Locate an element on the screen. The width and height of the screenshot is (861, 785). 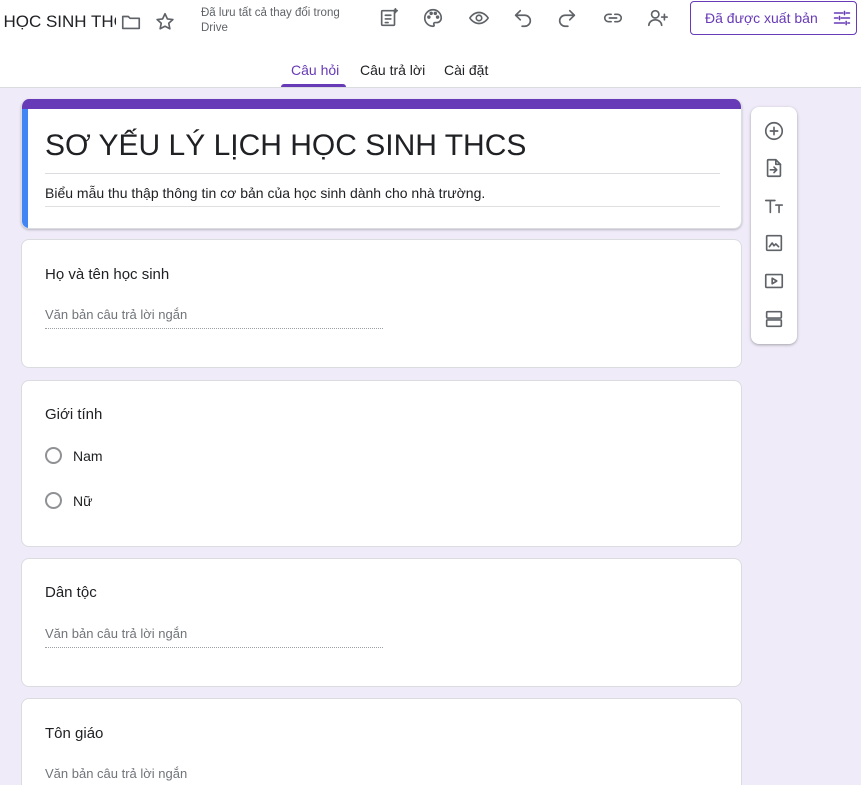
radio-option-label: Nữ is located at coordinates (83, 500).